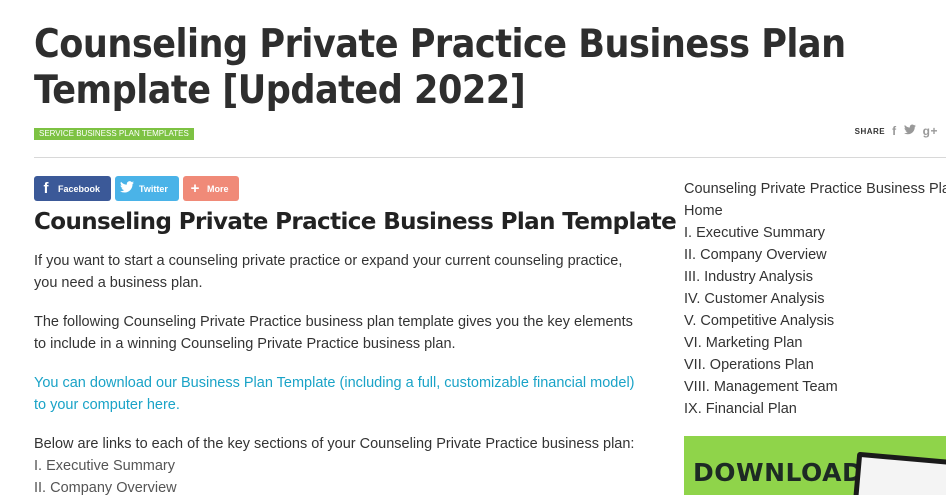 The image size is (946, 499). I want to click on toc-link-company-overview: II. Company Overview, so click(105, 488).